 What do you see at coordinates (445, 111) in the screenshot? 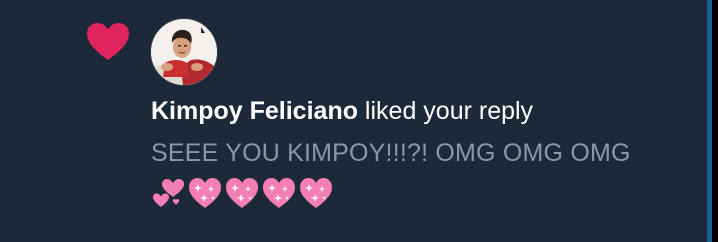
I see `notification-action: liked your reply` at bounding box center [445, 111].